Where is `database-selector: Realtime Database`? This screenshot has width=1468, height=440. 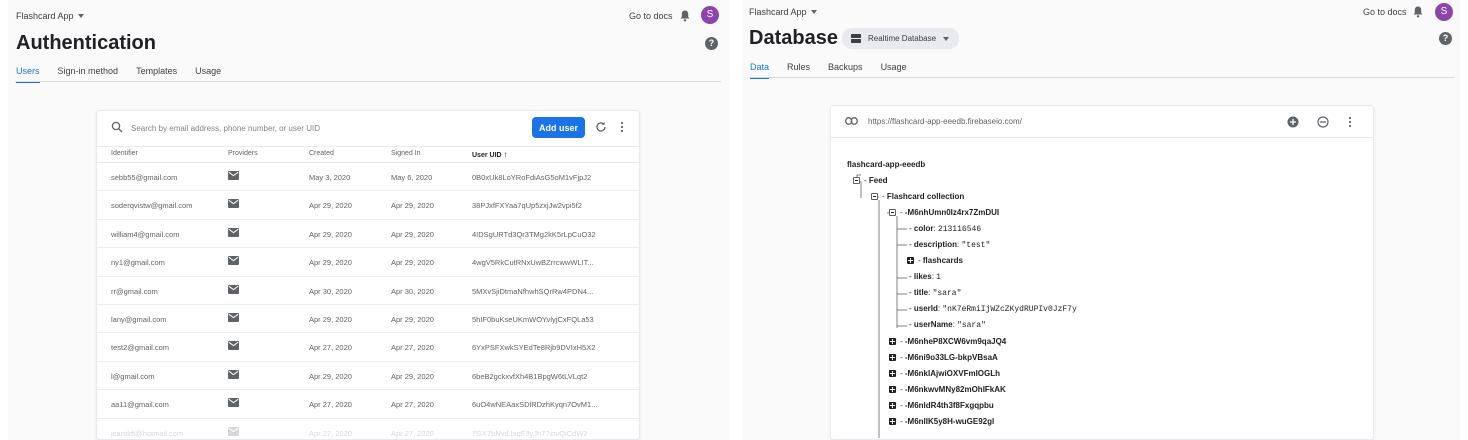
database-selector: Realtime Database is located at coordinates (900, 38).